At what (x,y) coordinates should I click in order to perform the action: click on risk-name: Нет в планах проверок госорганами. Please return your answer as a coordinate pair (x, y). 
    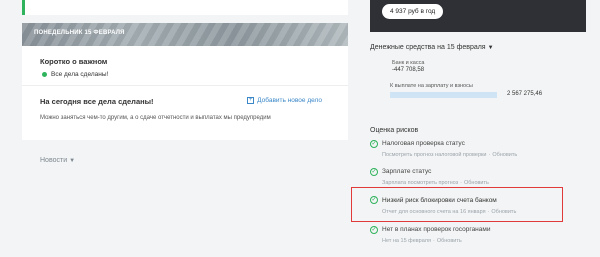
    Looking at the image, I should click on (436, 229).